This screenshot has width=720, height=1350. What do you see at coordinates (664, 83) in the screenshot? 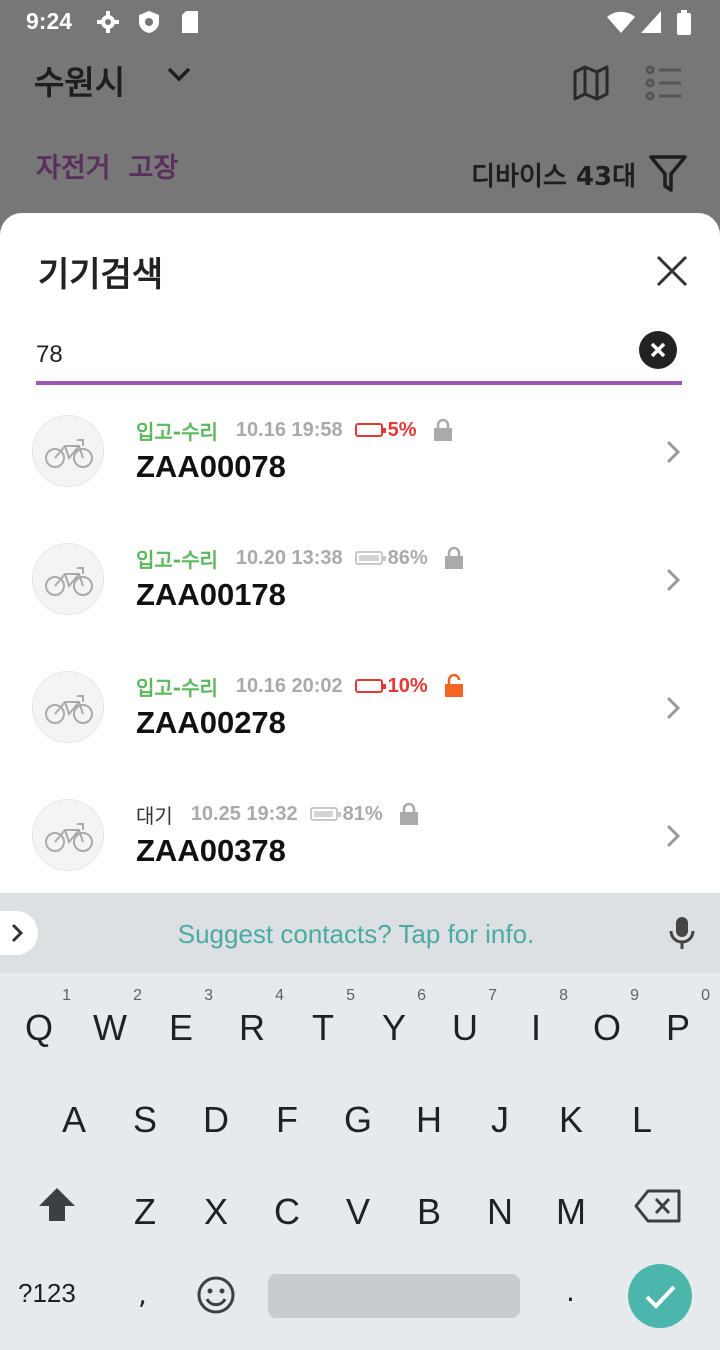
I see `list-icon` at bounding box center [664, 83].